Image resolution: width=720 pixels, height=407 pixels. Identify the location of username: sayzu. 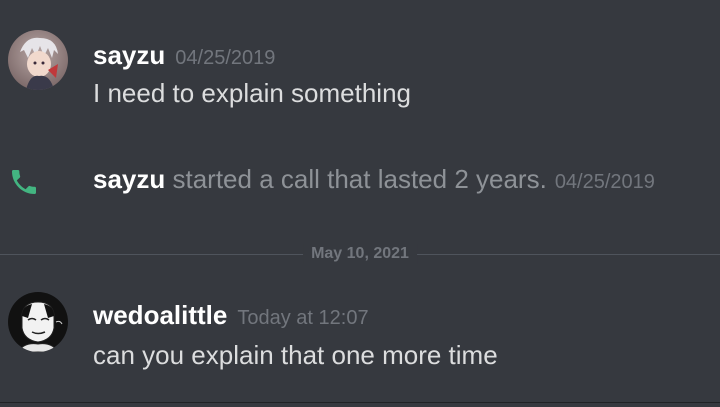
(129, 55).